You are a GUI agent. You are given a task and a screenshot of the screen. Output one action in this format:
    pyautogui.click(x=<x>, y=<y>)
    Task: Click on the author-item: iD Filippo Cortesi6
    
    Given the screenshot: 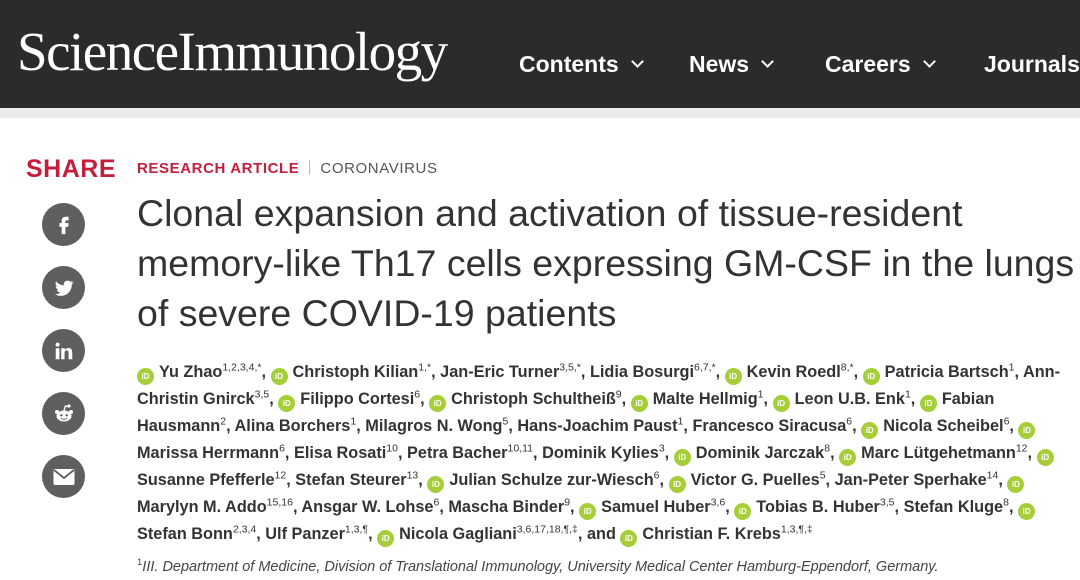 What is the action you would take?
    pyautogui.click(x=349, y=400)
    